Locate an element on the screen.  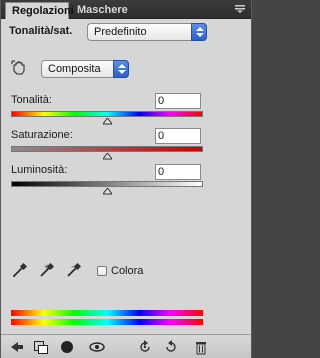
colorize-checkbox is located at coordinates (102, 271).